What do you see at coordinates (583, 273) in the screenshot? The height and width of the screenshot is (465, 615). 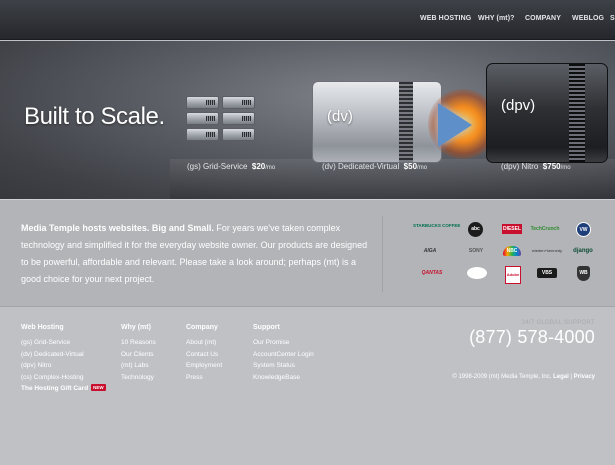 I see `wb-logo: WB` at bounding box center [583, 273].